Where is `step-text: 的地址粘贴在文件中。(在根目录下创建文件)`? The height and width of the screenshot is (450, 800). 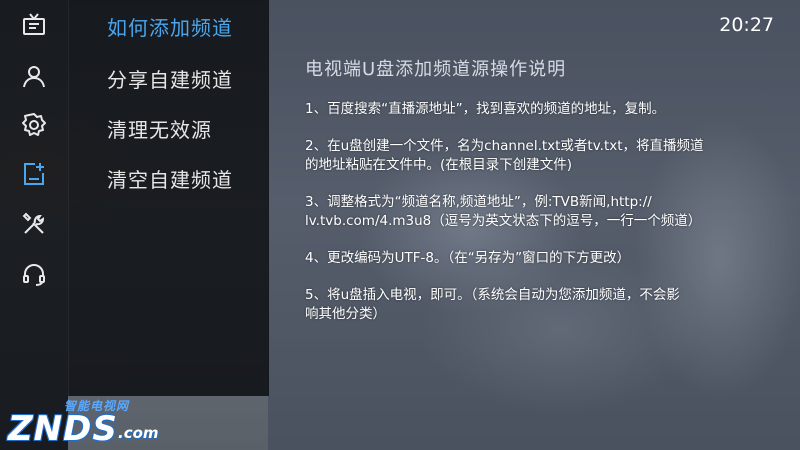
step-text: 的地址粘贴在文件中。(在根目录下创建文件) is located at coordinates (439, 165).